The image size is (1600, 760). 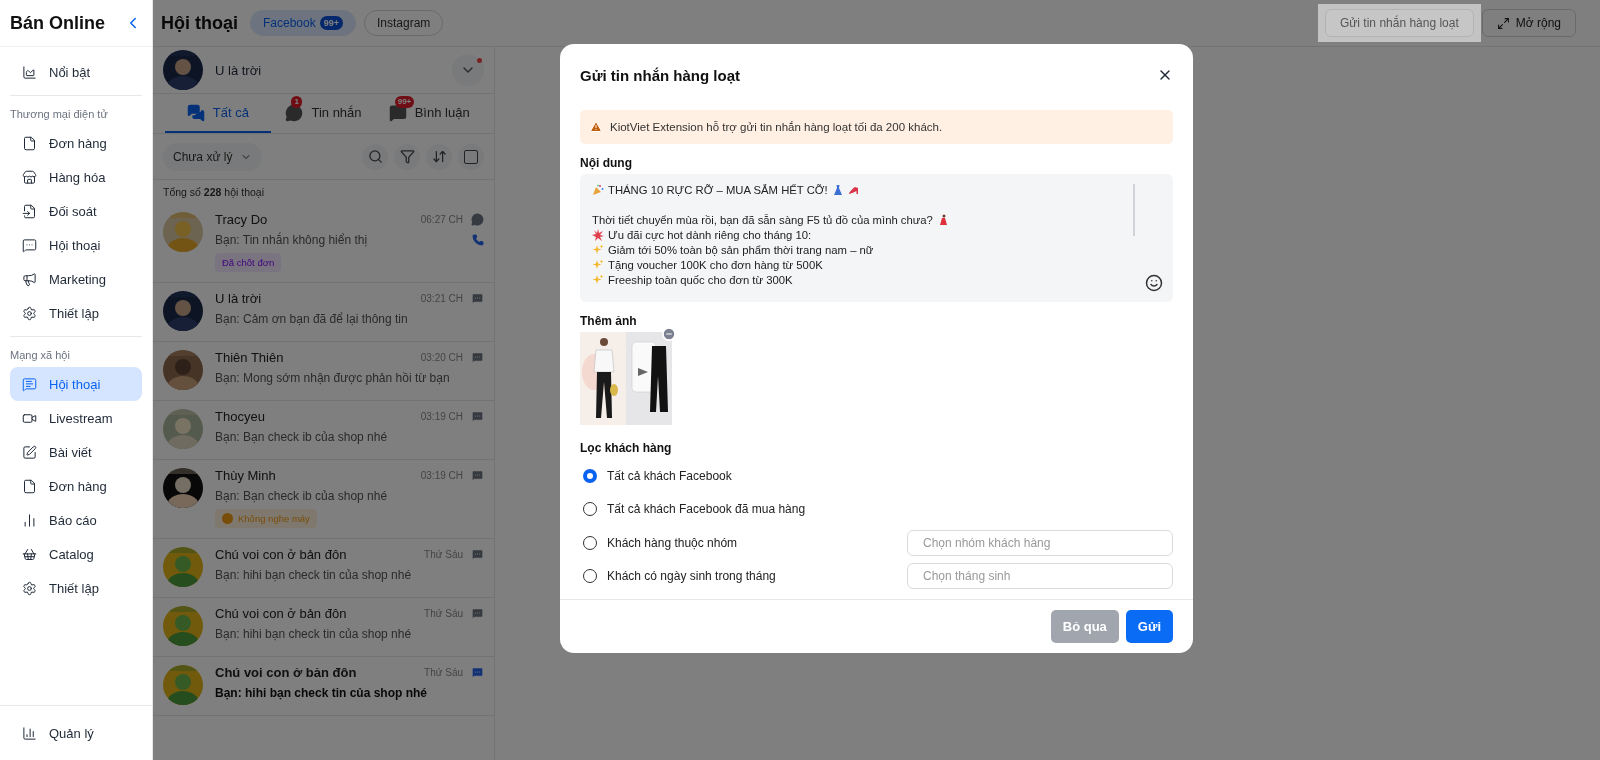 I want to click on sort-button, so click(x=439, y=156).